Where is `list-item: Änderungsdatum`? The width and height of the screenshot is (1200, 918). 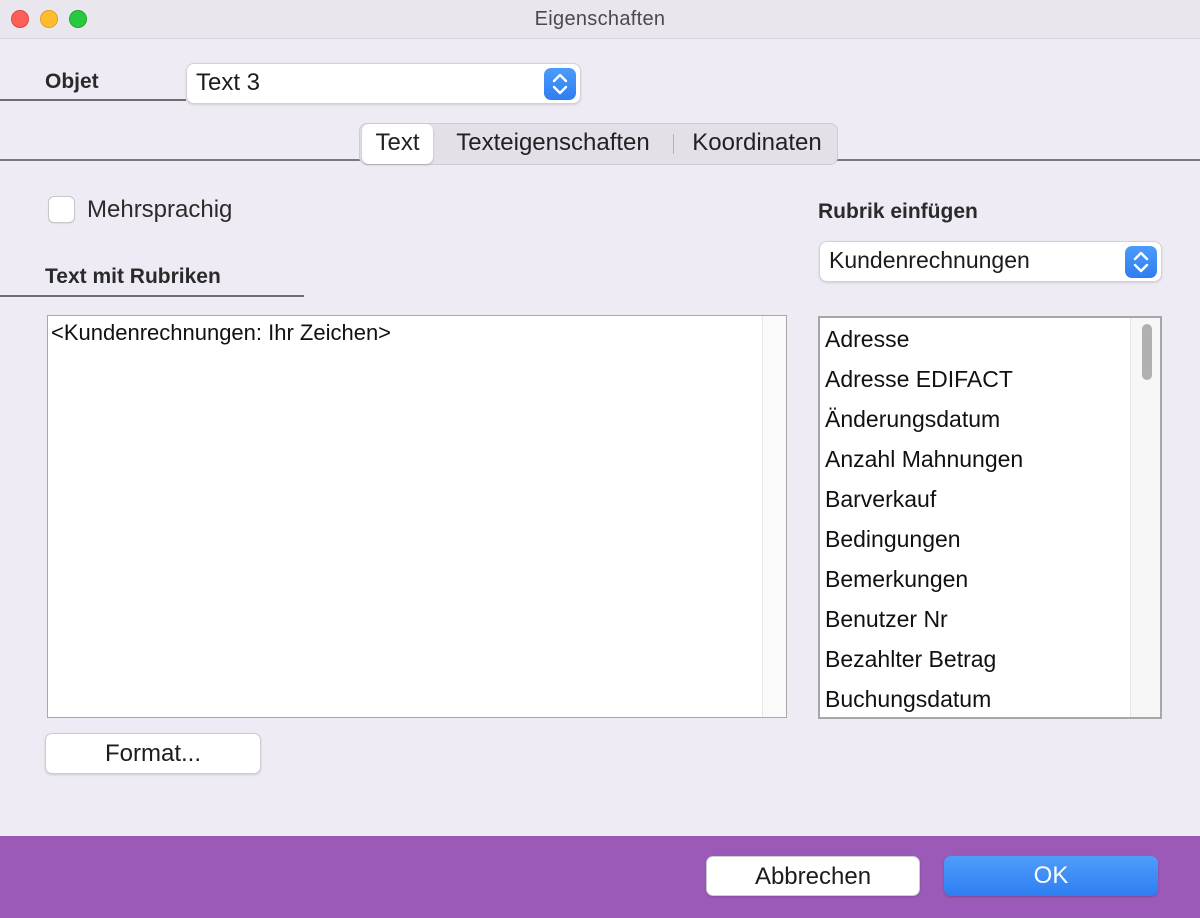
list-item: Änderungsdatum is located at coordinates (912, 419).